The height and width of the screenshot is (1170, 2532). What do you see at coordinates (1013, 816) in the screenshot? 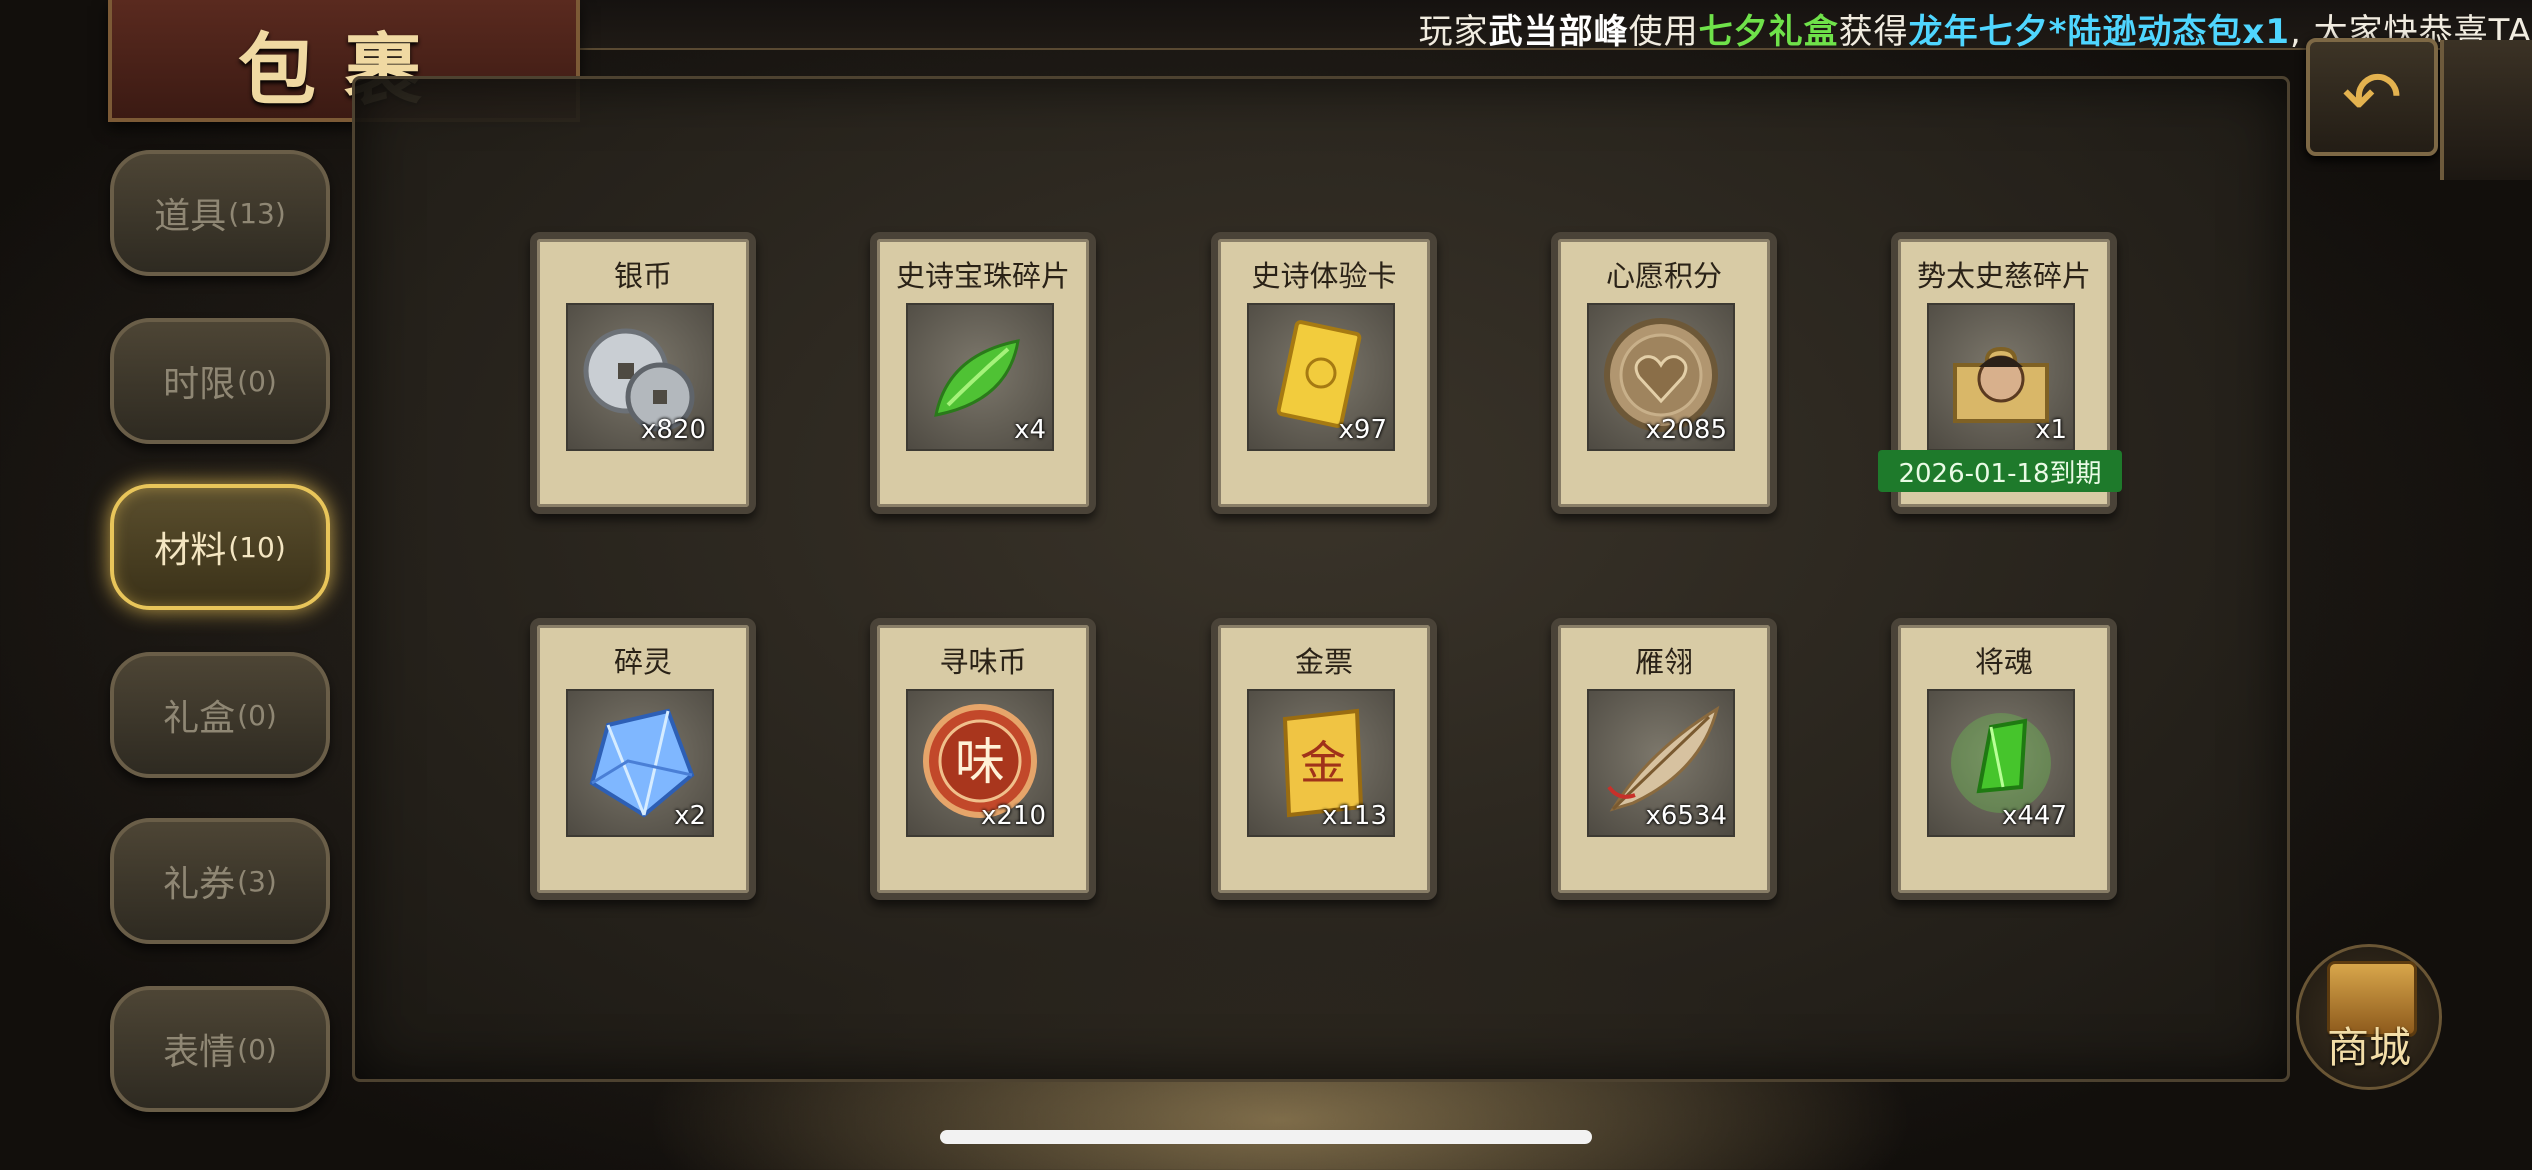
I see `item-quantity: x210` at bounding box center [1013, 816].